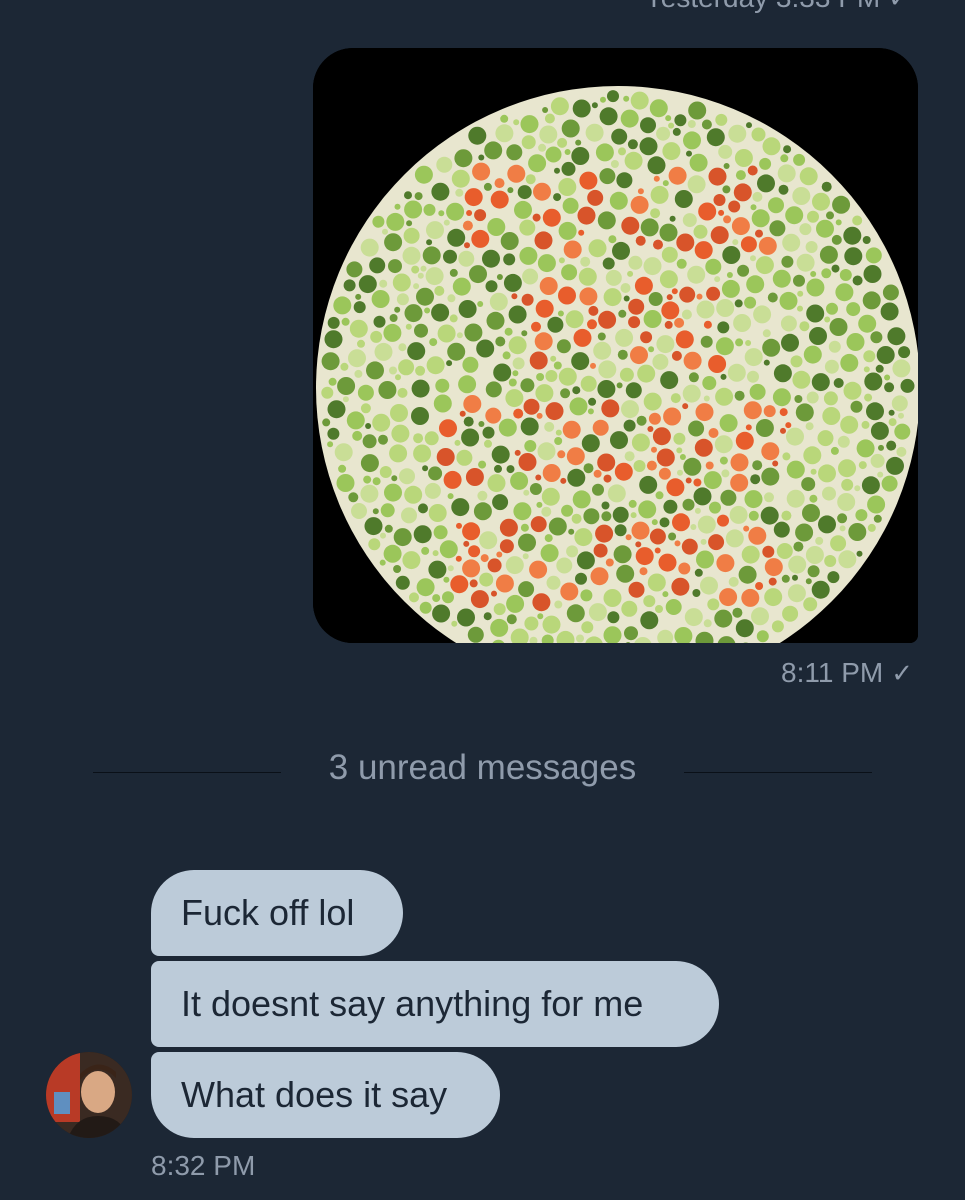 This screenshot has width=965, height=1200. What do you see at coordinates (325, 1095) in the screenshot?
I see `received-message-bubble: What does it say` at bounding box center [325, 1095].